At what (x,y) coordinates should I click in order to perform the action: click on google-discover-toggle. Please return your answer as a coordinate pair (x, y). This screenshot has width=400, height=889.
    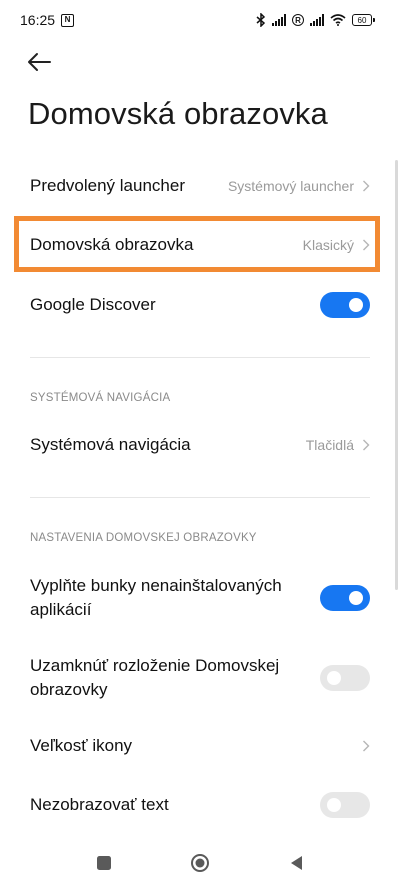
    Looking at the image, I should click on (345, 305).